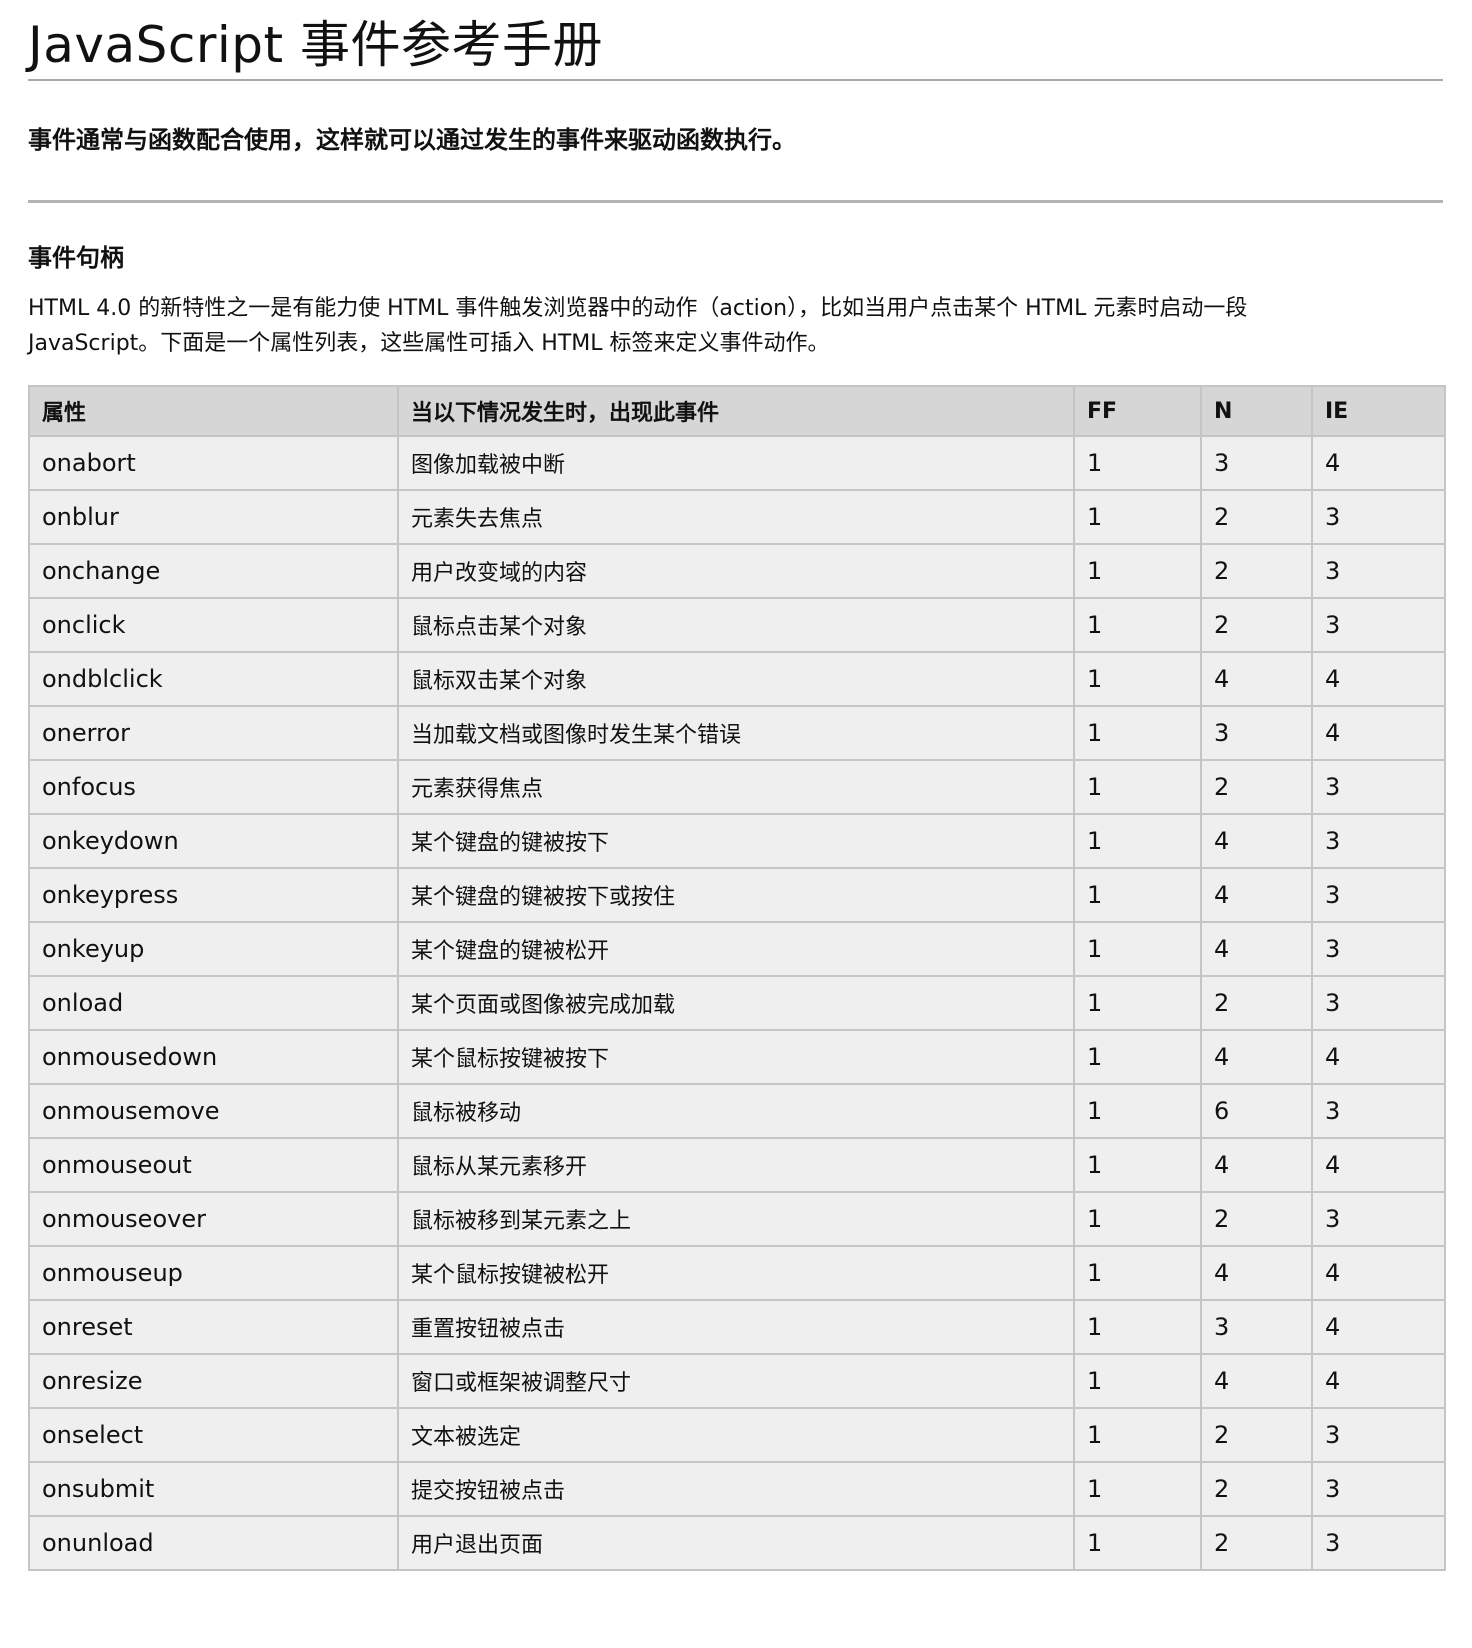 The image size is (1472, 1648). I want to click on table-row: onfocus 元素获得焦点 1 2 3, so click(737, 787).